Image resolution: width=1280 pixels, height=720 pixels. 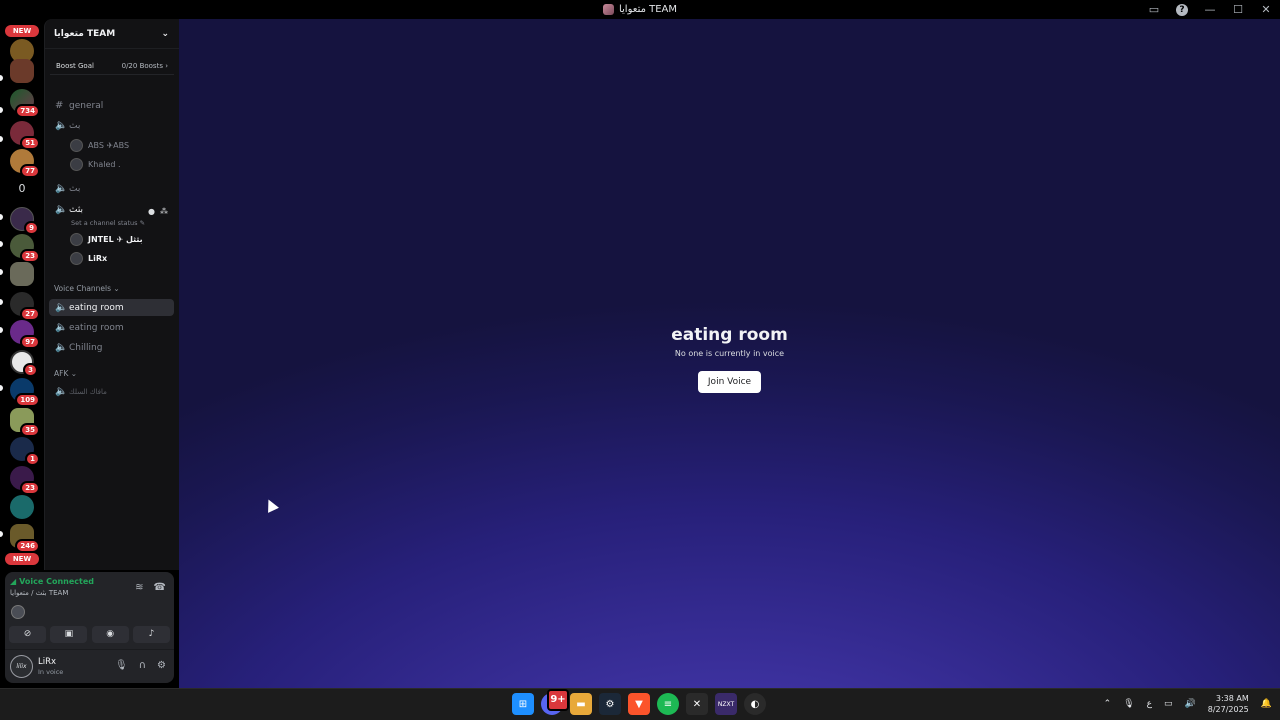 I want to click on channel-eating-room: 🔈 eating room, so click(x=111, y=307).